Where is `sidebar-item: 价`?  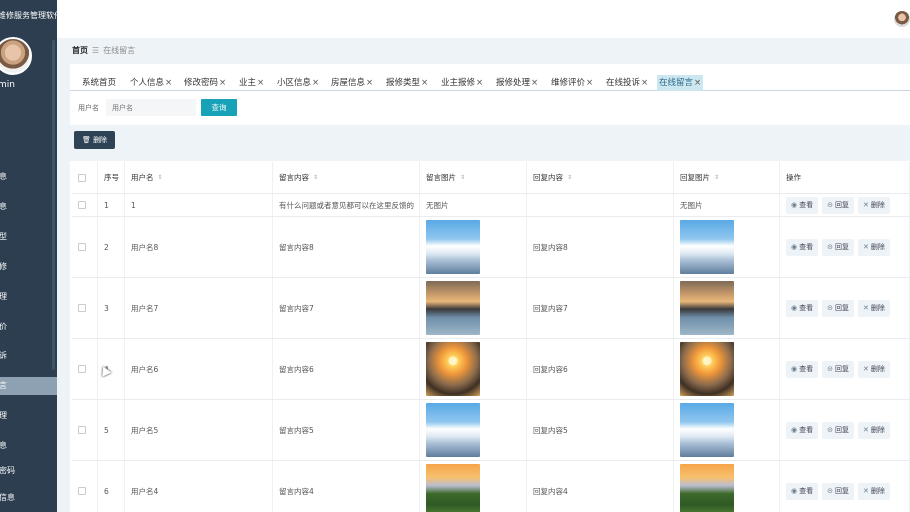
sidebar-item: 价 is located at coordinates (28, 327).